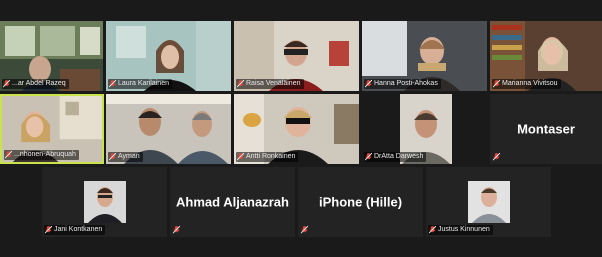 This screenshot has width=602, height=257. I want to click on participant-tile: Justus Kinnunen, so click(488, 202).